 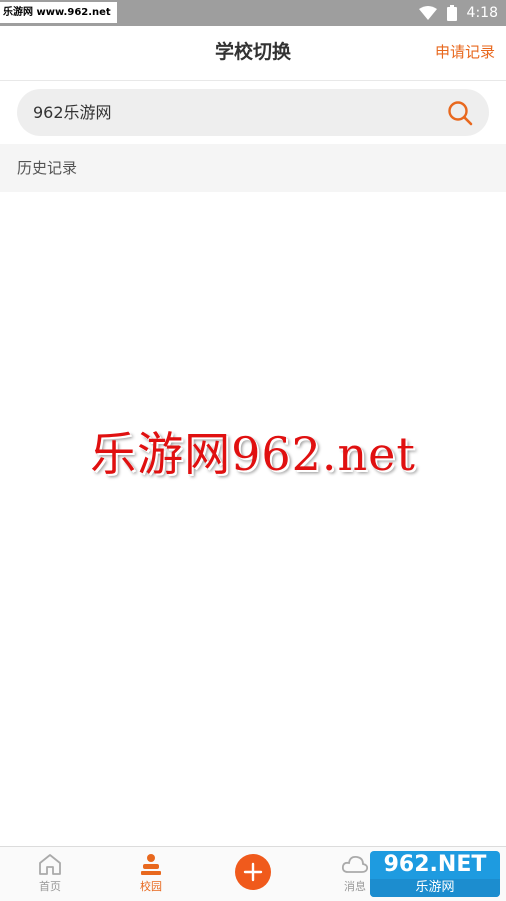 I want to click on status-icons: 4:18, so click(x=458, y=13).